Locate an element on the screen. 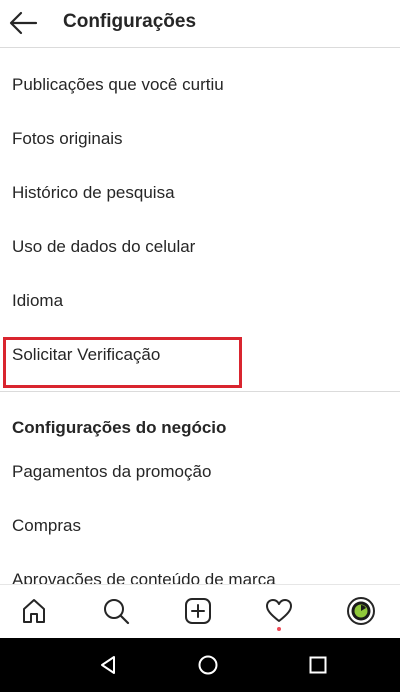 The image size is (400, 692). notification-dot is located at coordinates (279, 629).